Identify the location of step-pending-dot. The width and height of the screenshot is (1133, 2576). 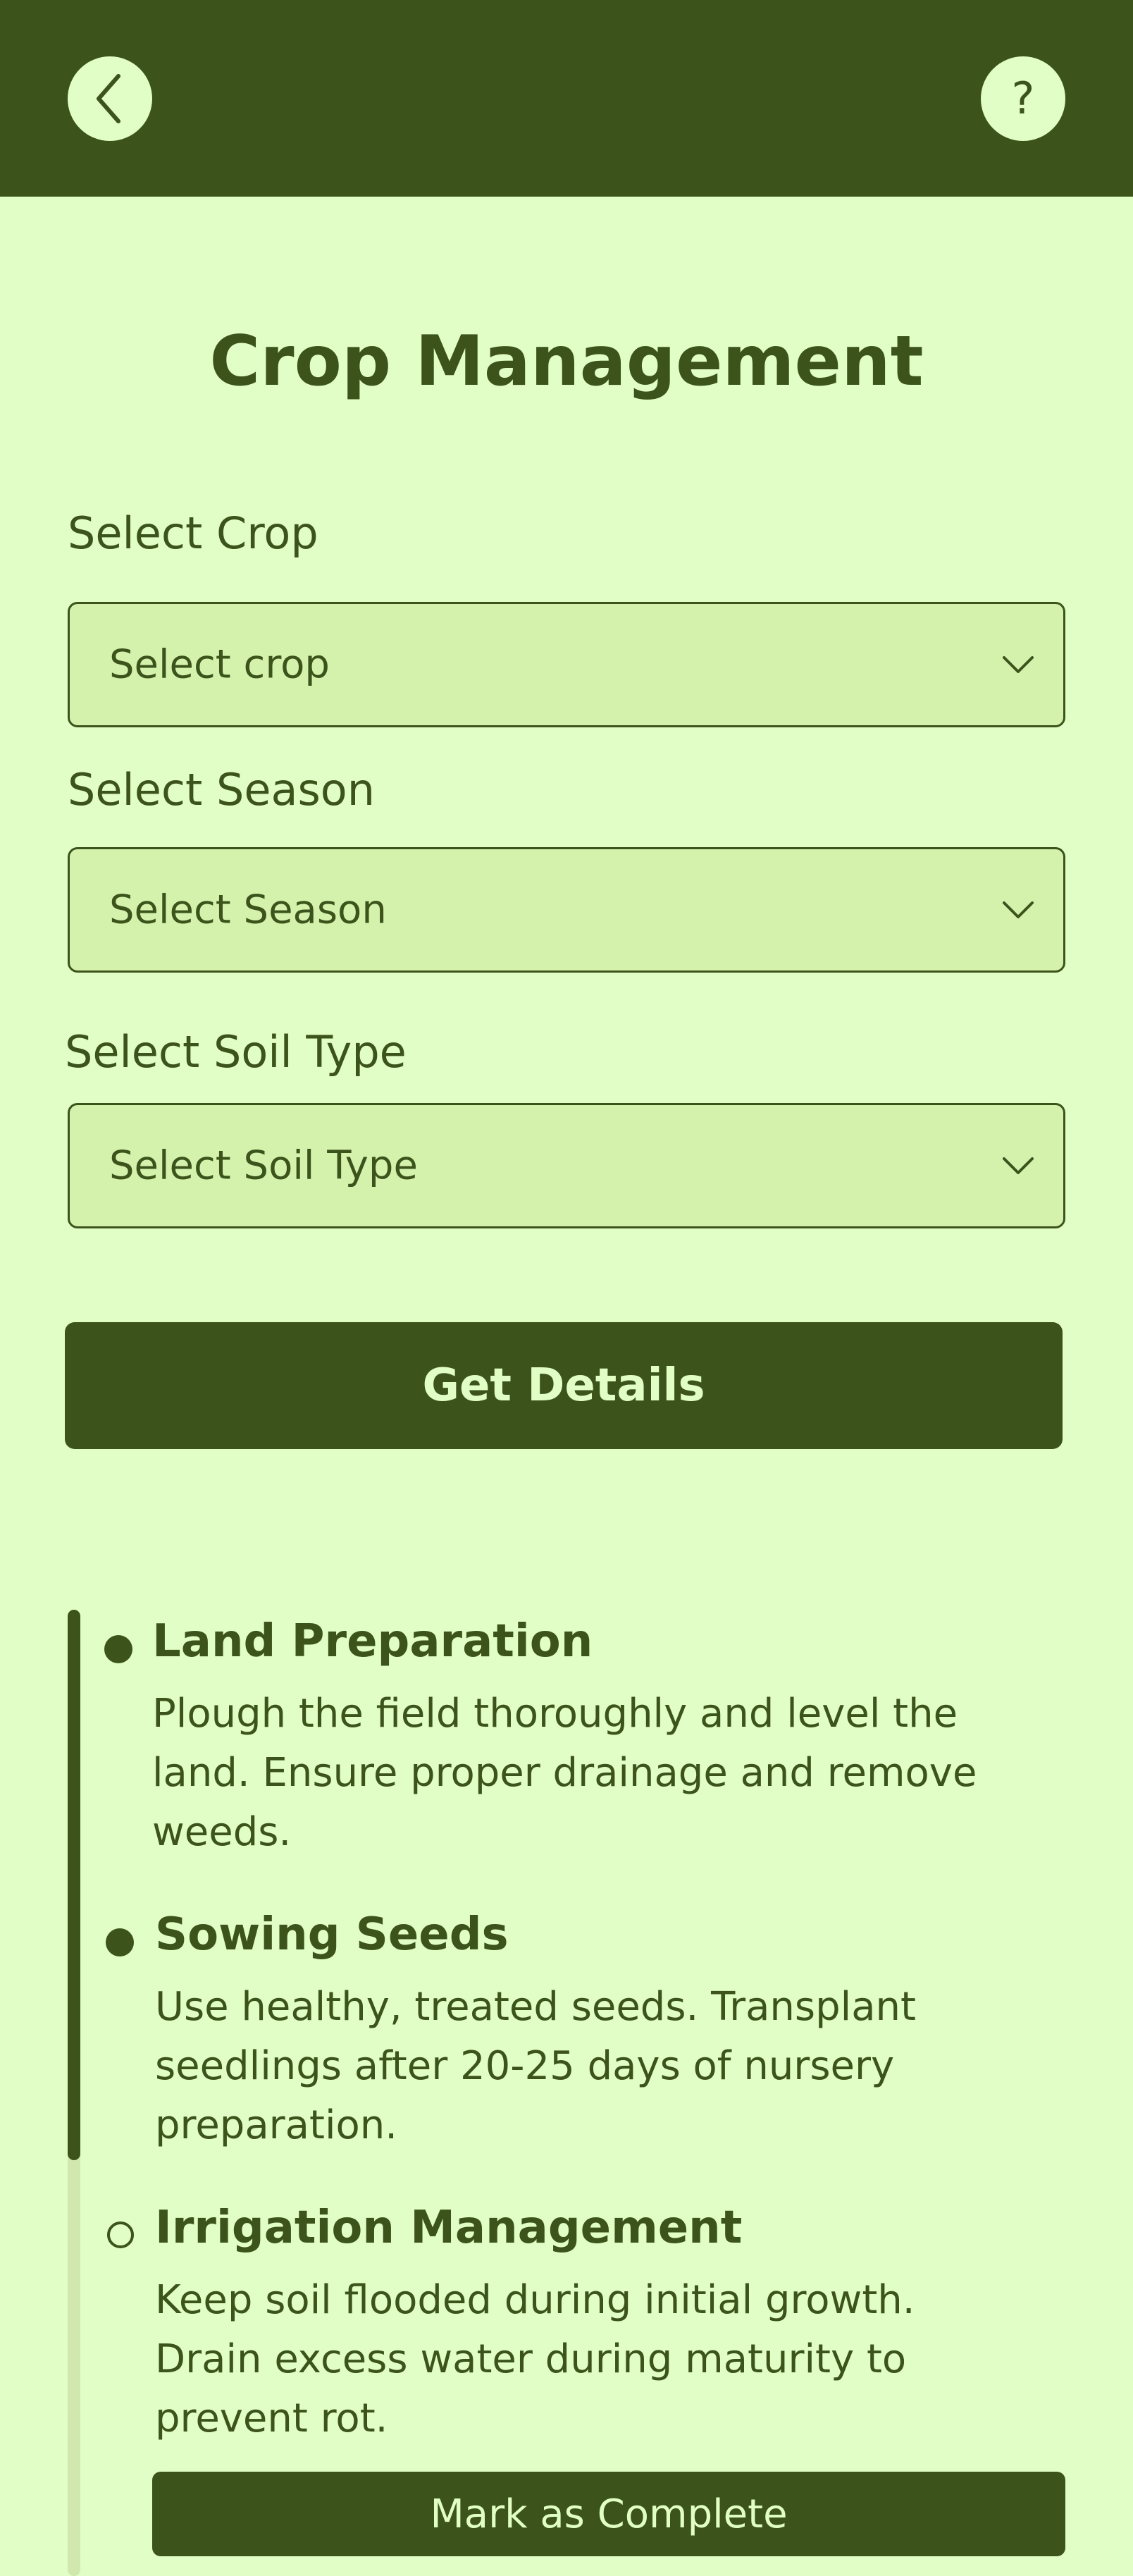
(120, 2234).